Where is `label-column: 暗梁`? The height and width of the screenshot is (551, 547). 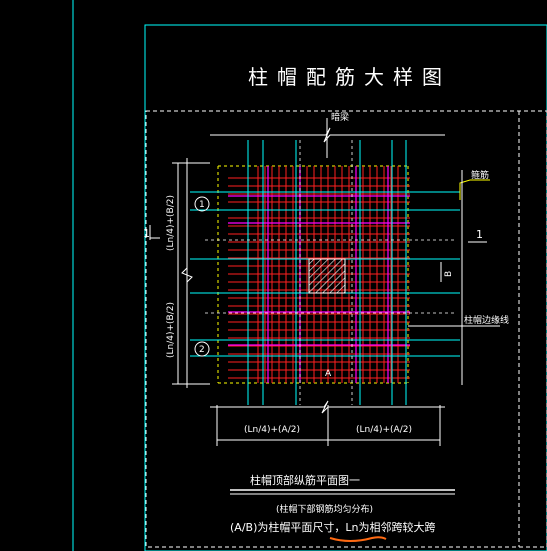
label-column: 暗梁 is located at coordinates (340, 117).